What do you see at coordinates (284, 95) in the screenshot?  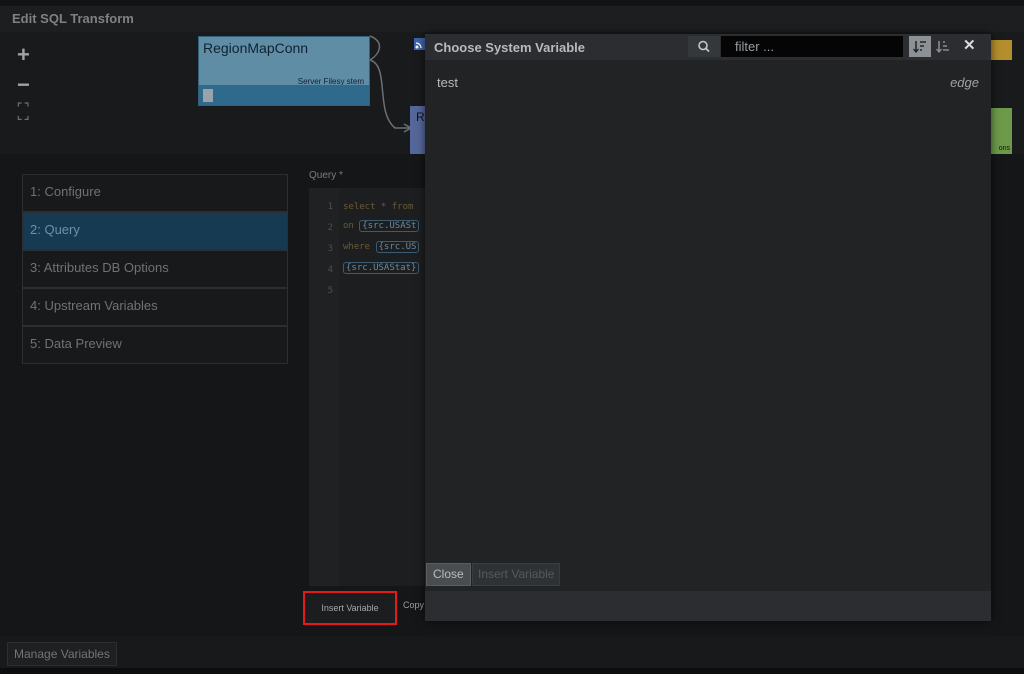 I see `node-footer` at bounding box center [284, 95].